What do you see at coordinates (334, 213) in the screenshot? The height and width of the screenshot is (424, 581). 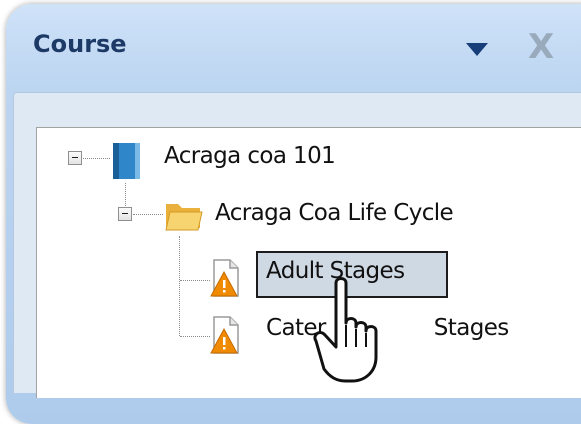 I see `tree-item-folder: Acraga Coa Life Cycle` at bounding box center [334, 213].